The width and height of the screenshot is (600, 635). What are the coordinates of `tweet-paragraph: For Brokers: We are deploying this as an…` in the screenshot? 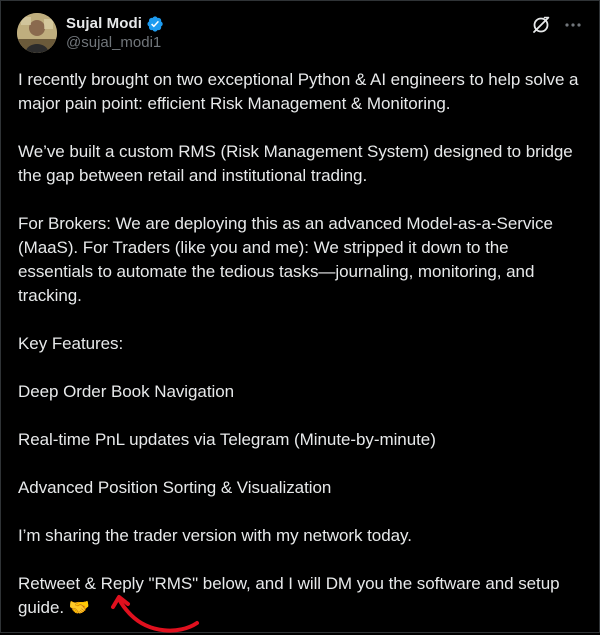 It's located at (285, 259).